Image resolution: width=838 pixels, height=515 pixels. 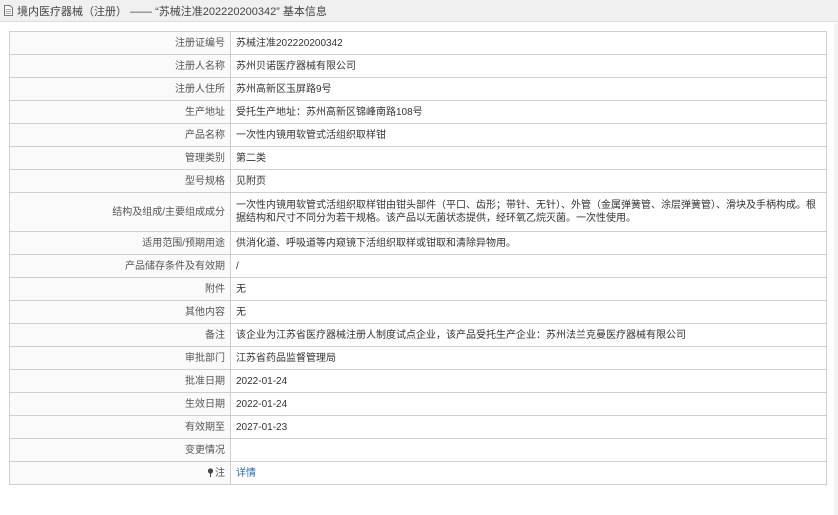 I want to click on note-row: 注 详情, so click(x=418, y=473).